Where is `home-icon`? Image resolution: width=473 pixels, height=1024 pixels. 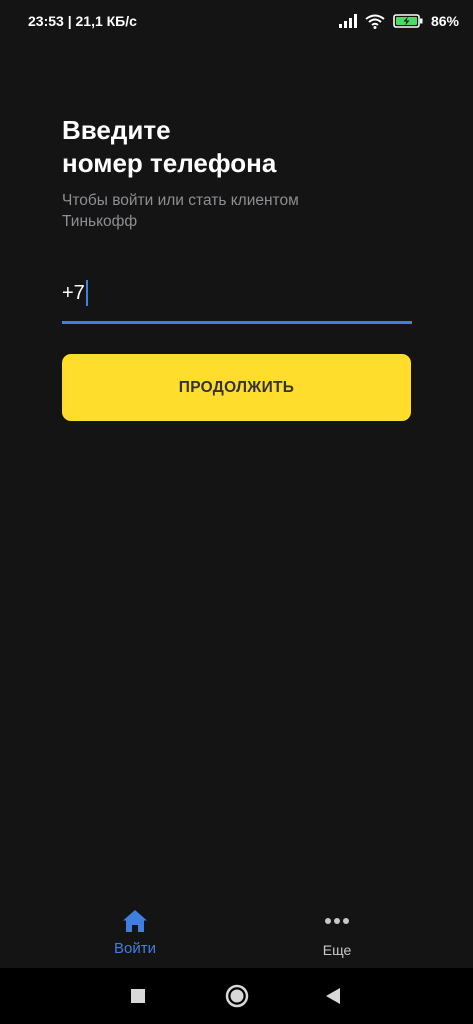 home-icon is located at coordinates (135, 921).